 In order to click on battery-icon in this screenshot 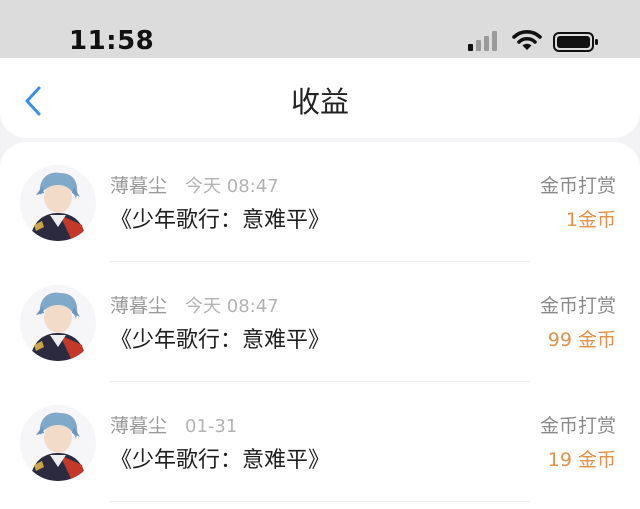, I will do `click(575, 42)`.